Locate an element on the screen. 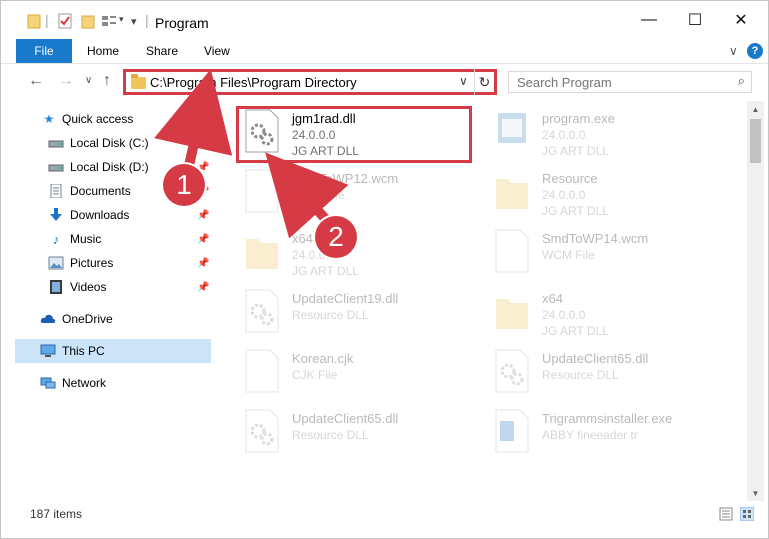 The height and width of the screenshot is (539, 769). file-type: CJK File is located at coordinates (315, 375).